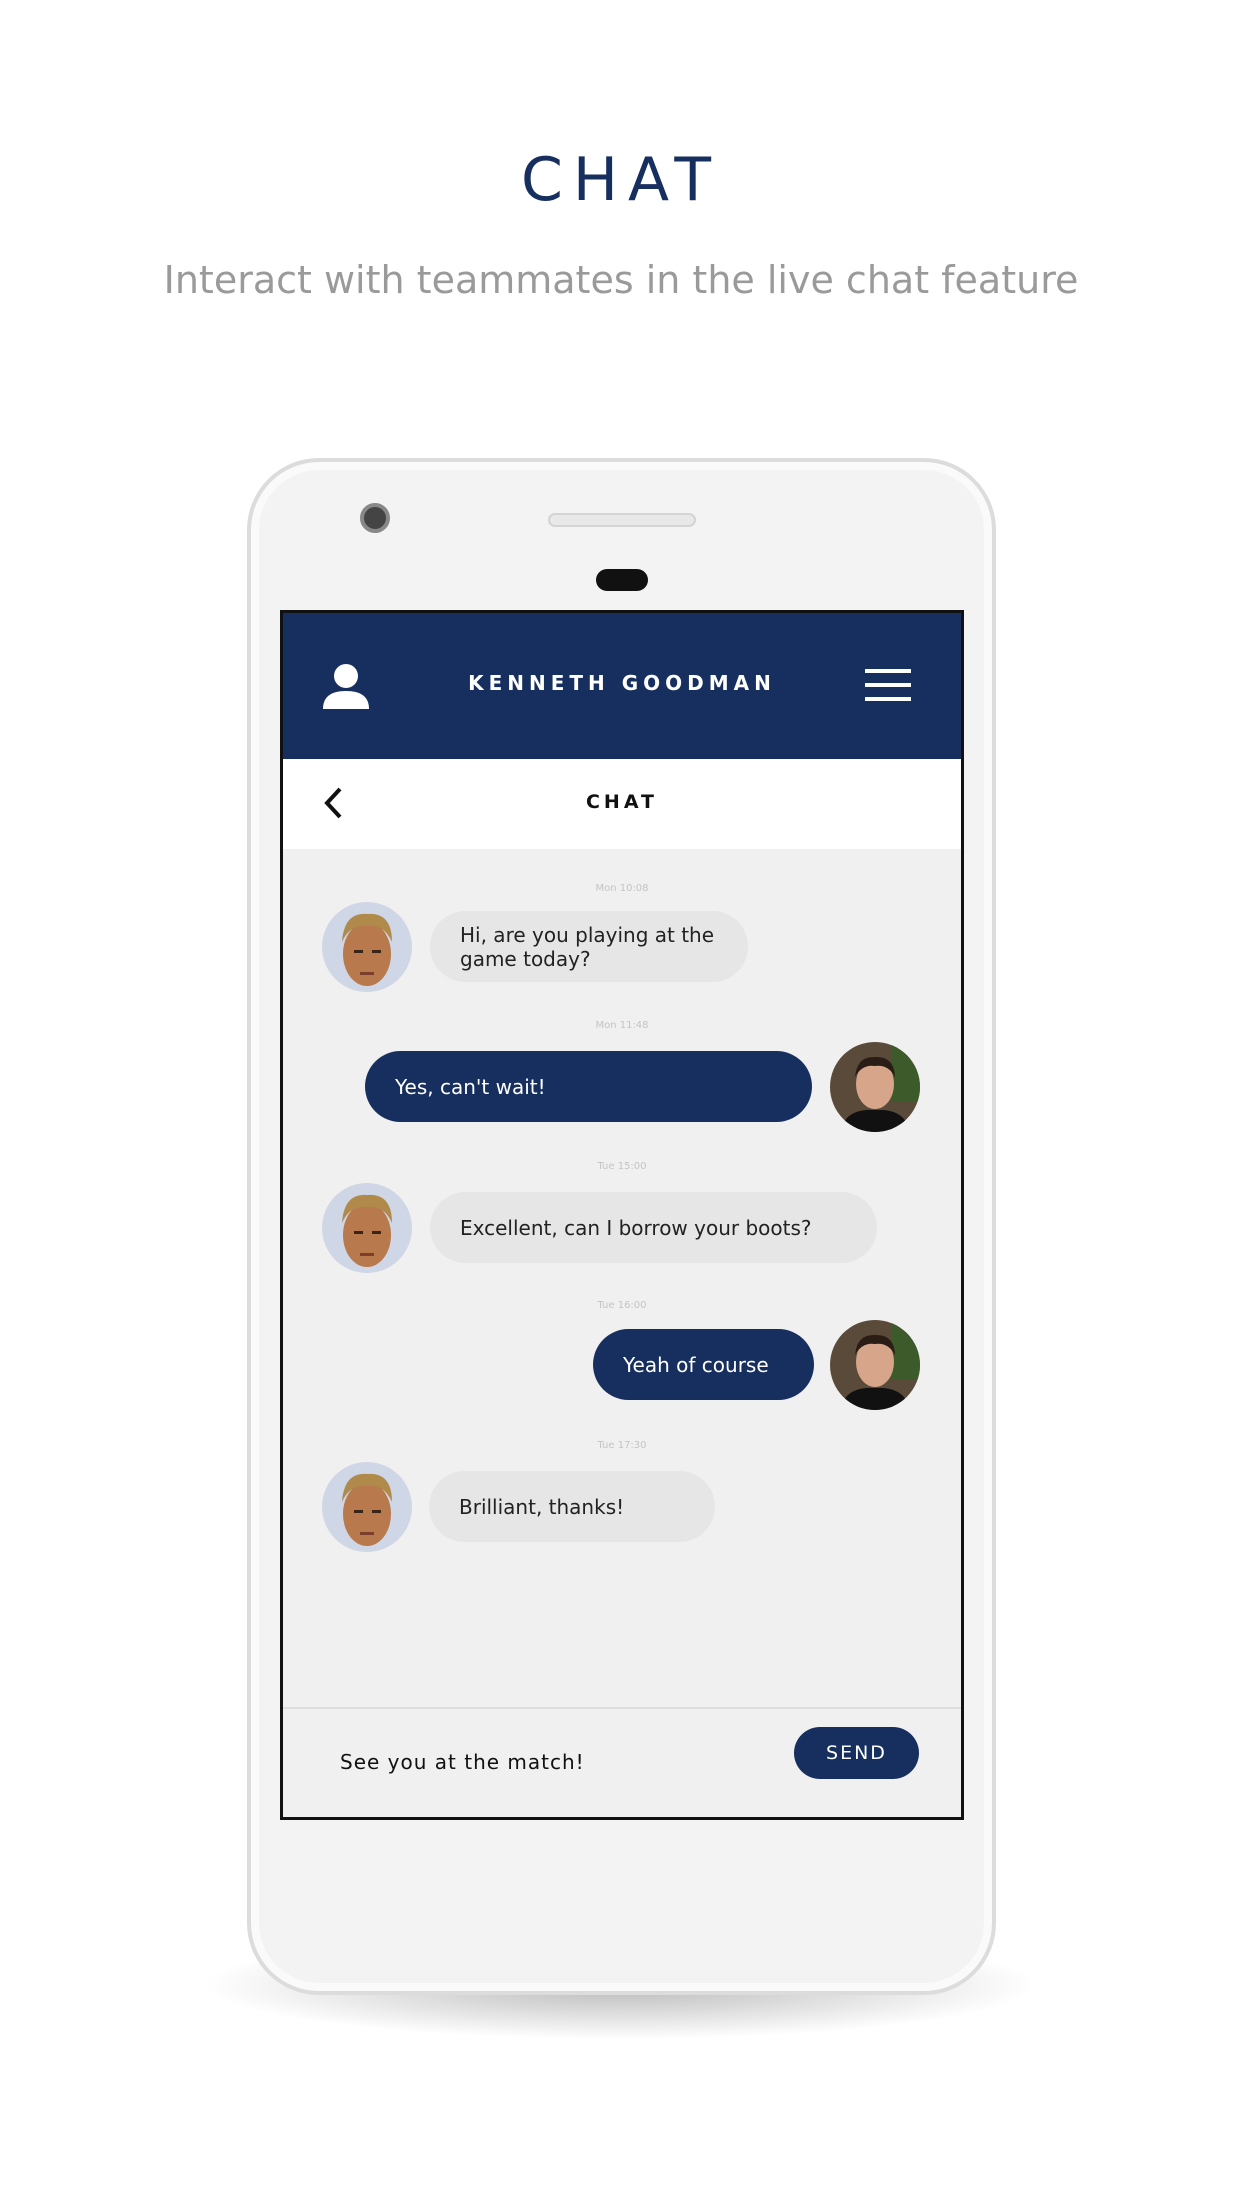 The image size is (1242, 2208). I want to click on message-timestamp: Mon 10:08, so click(622, 888).